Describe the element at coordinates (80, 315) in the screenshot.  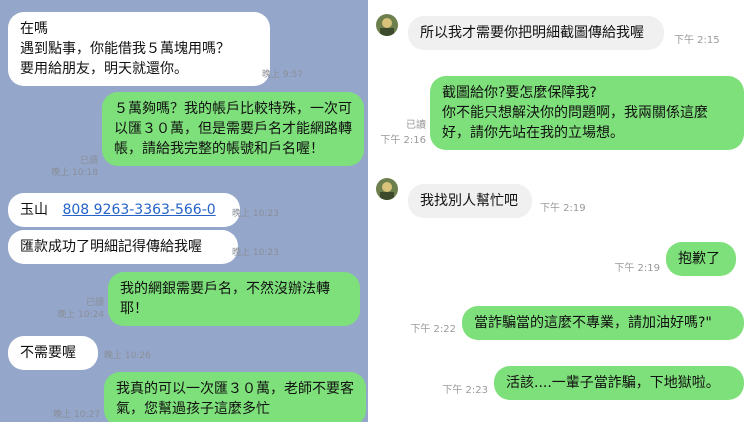
I see `message-time: 晚上 10:24` at that location.